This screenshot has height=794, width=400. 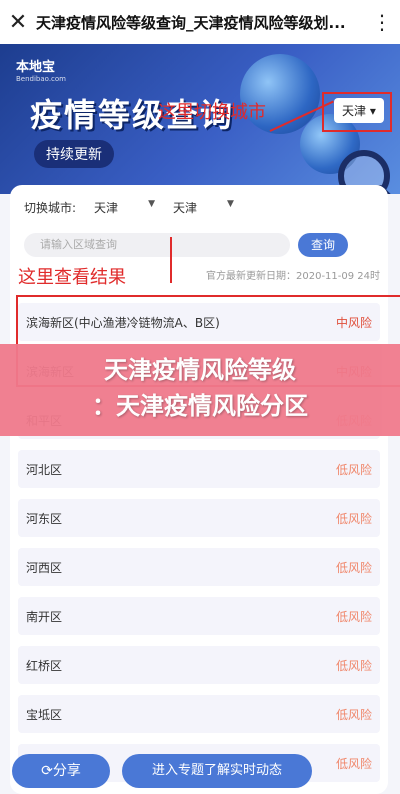 What do you see at coordinates (353, 322) in the screenshot?
I see `risk-level: 中风险` at bounding box center [353, 322].